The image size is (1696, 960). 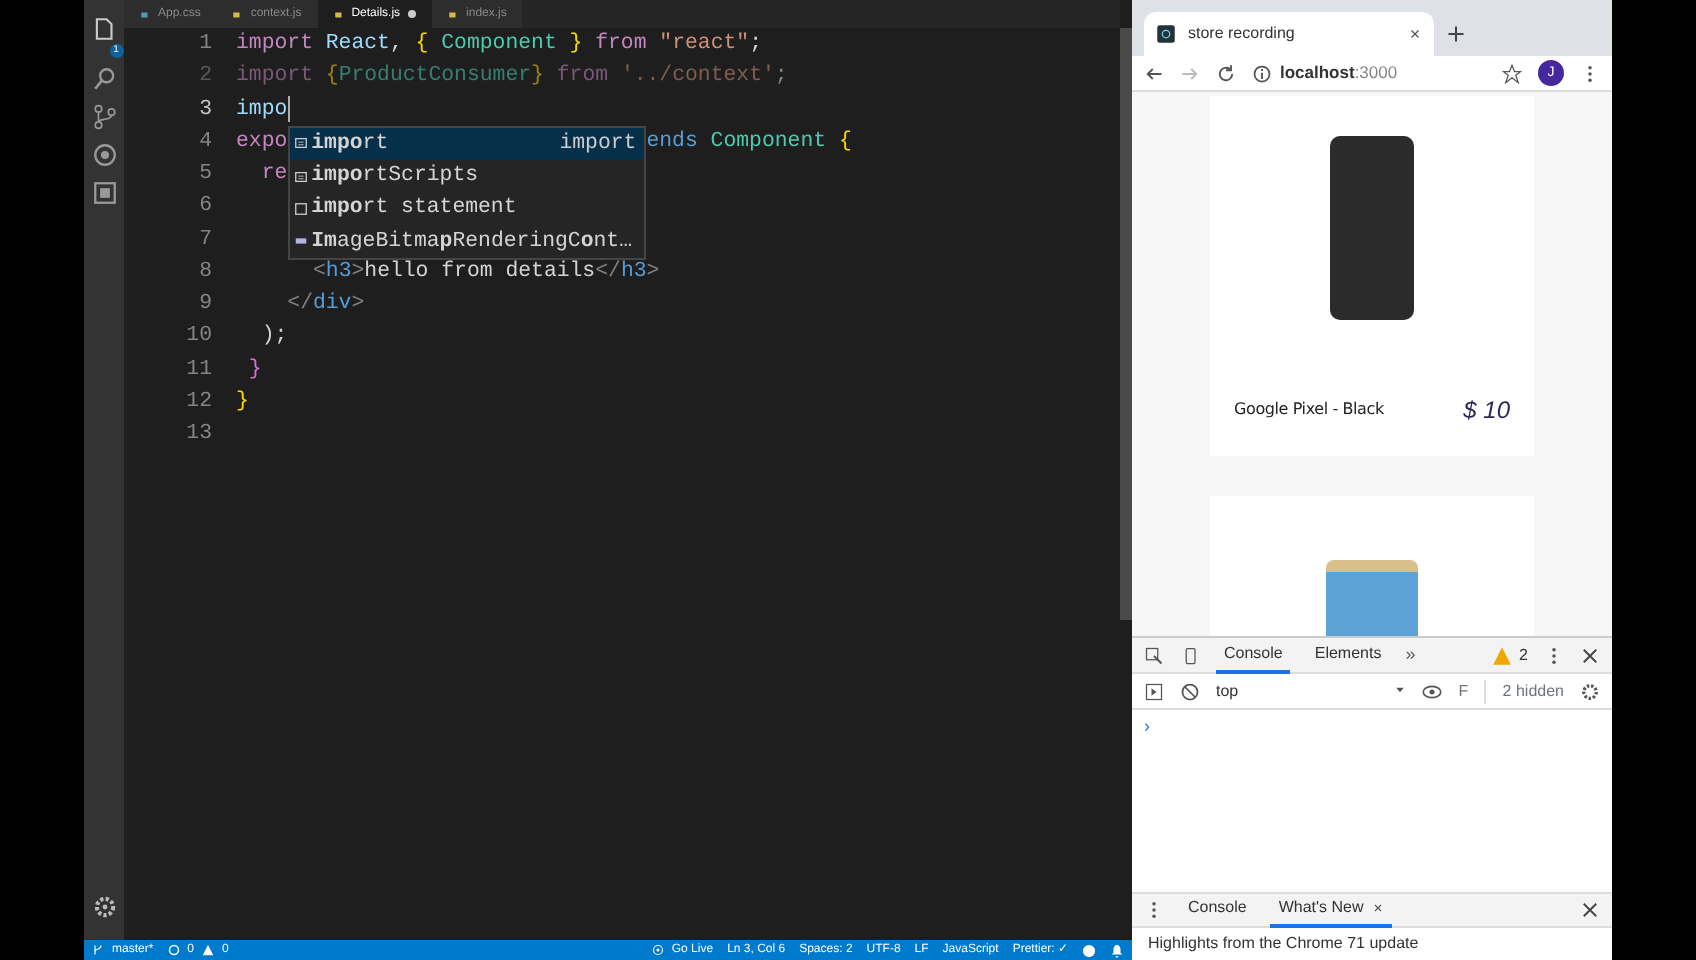 I want to click on code-token: "react", so click(x=703, y=45).